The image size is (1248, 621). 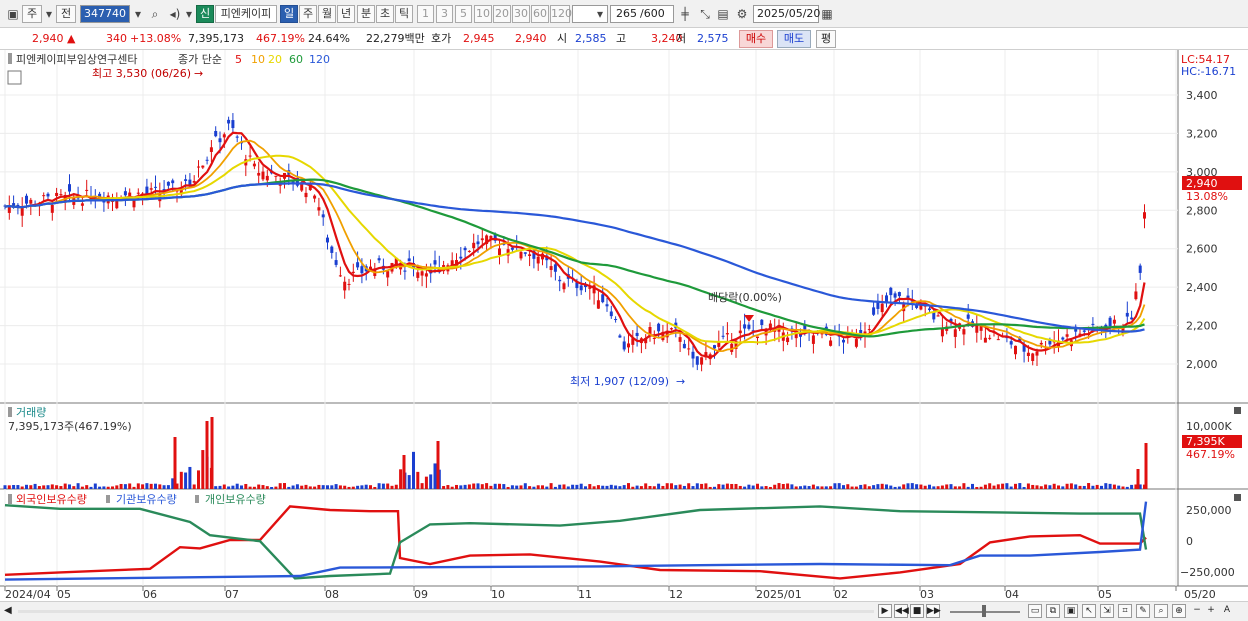 What do you see at coordinates (483, 14) in the screenshot?
I see `tick-10: 10` at bounding box center [483, 14].